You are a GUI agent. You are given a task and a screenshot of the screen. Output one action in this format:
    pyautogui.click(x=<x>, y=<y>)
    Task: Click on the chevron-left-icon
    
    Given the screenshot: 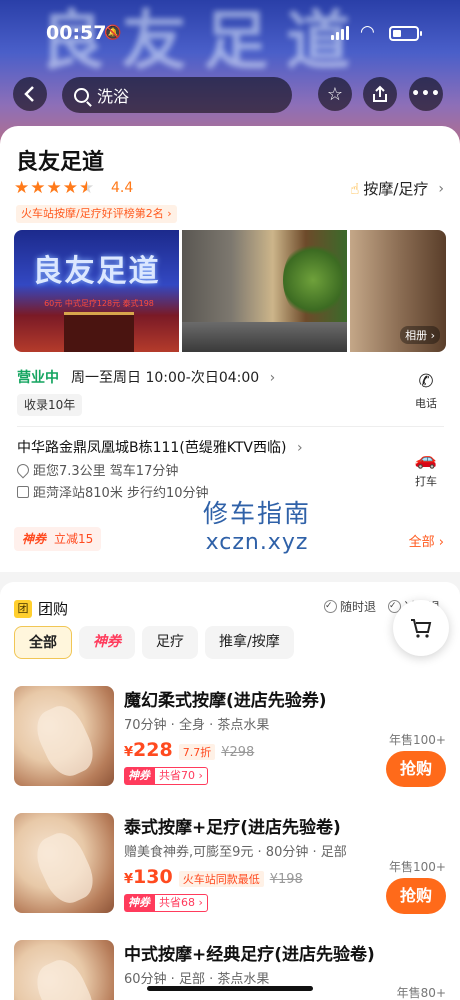 What is the action you would take?
    pyautogui.click(x=29, y=94)
    